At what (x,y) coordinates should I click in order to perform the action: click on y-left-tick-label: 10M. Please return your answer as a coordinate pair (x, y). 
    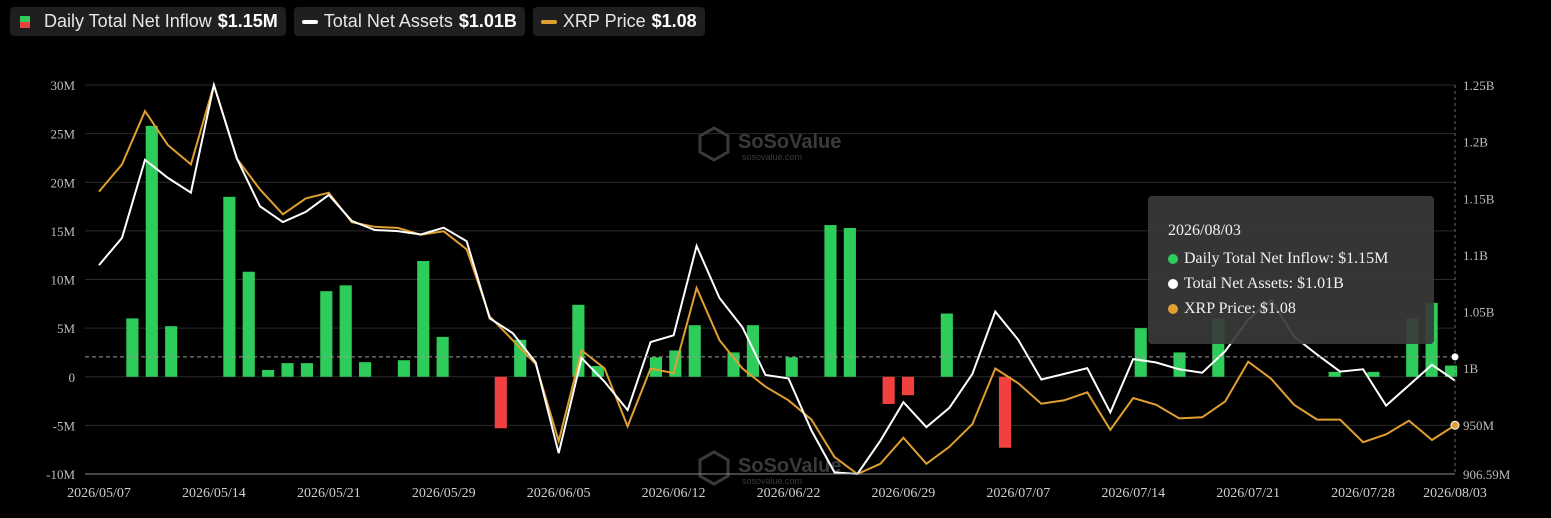
    Looking at the image, I should click on (62, 280).